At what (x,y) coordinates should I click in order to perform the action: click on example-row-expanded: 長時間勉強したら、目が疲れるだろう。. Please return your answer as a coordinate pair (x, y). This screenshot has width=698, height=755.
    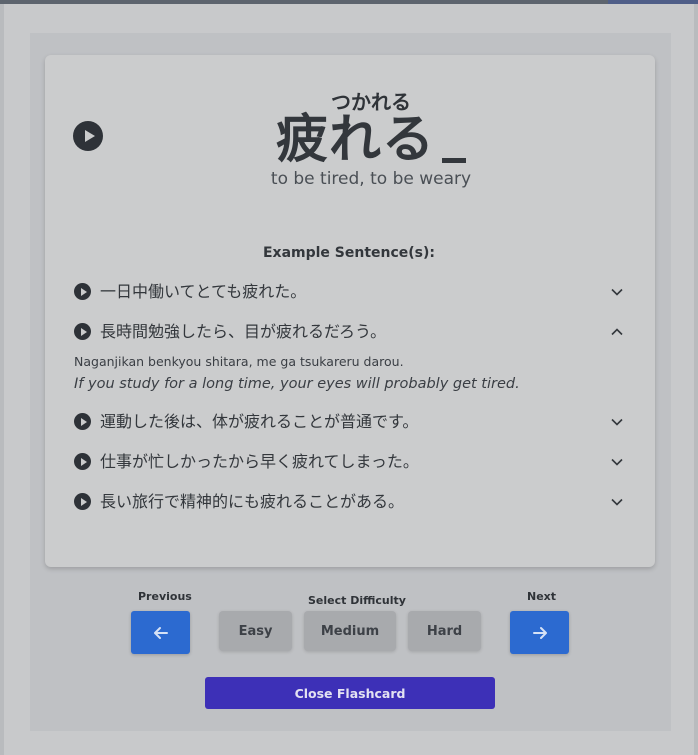
    Looking at the image, I should click on (350, 332).